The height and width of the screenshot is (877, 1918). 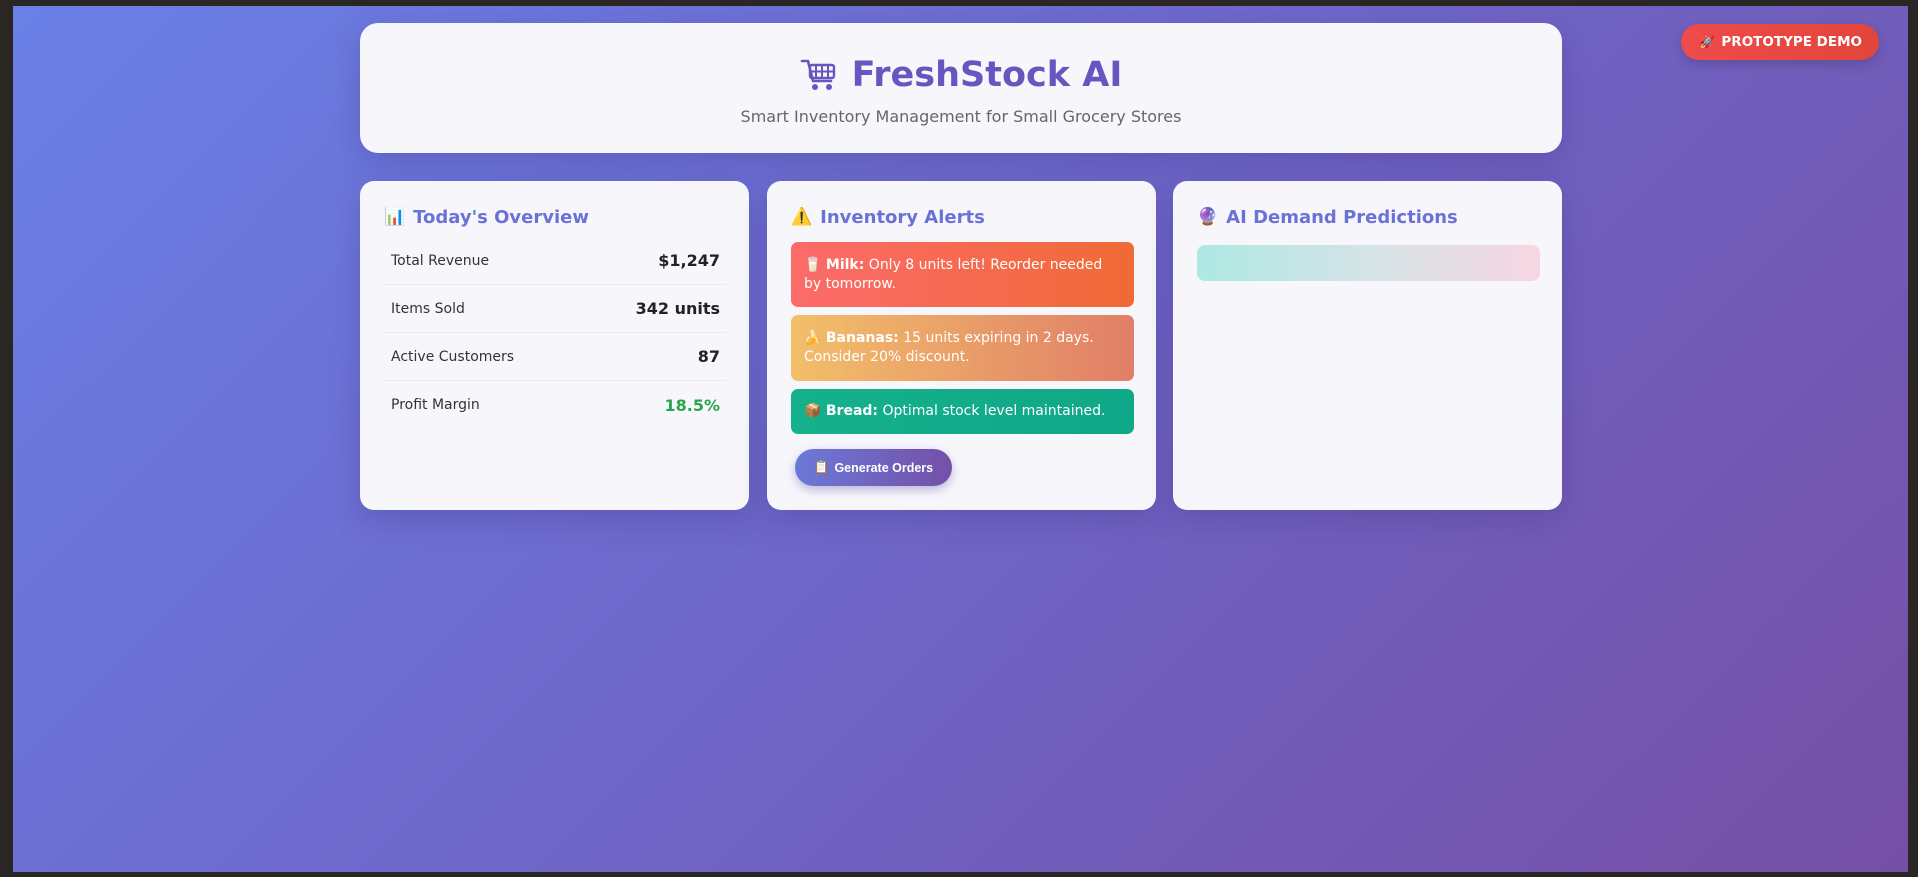 What do you see at coordinates (501, 217) in the screenshot?
I see `overview-title-text: Today's Overview` at bounding box center [501, 217].